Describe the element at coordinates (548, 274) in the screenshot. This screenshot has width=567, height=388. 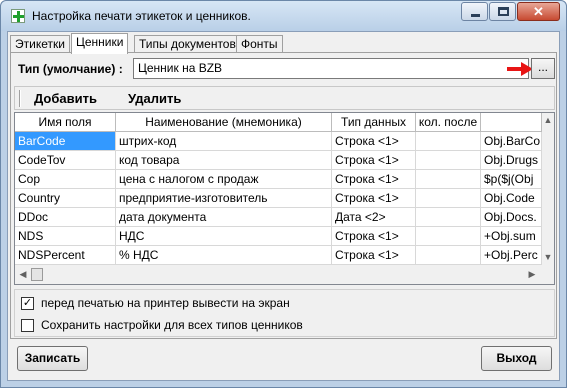
I see `scrollbar-corner` at that location.